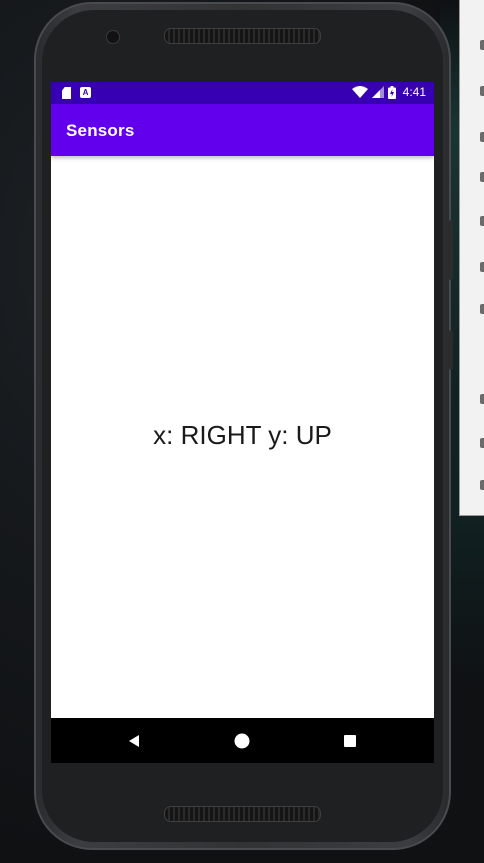 This screenshot has height=863, width=484. Describe the element at coordinates (482, 399) in the screenshot. I see `toolbar-back-icon` at that location.